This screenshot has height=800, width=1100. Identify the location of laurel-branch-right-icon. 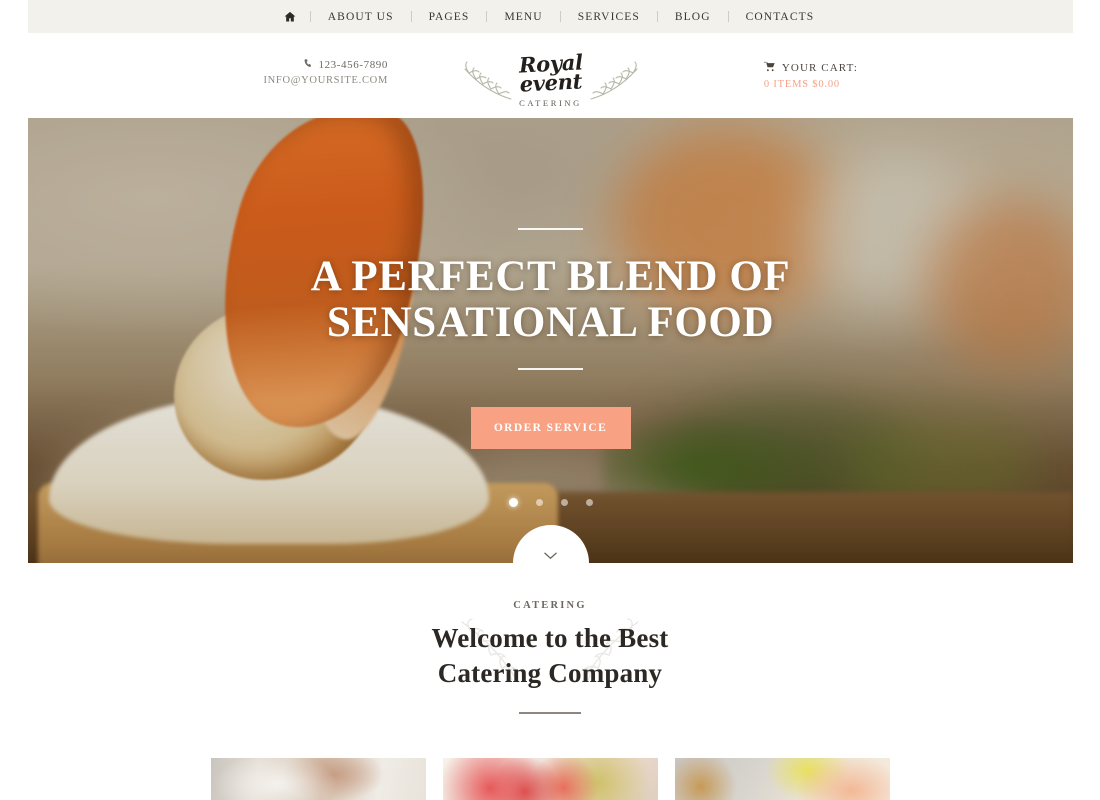
(619, 83).